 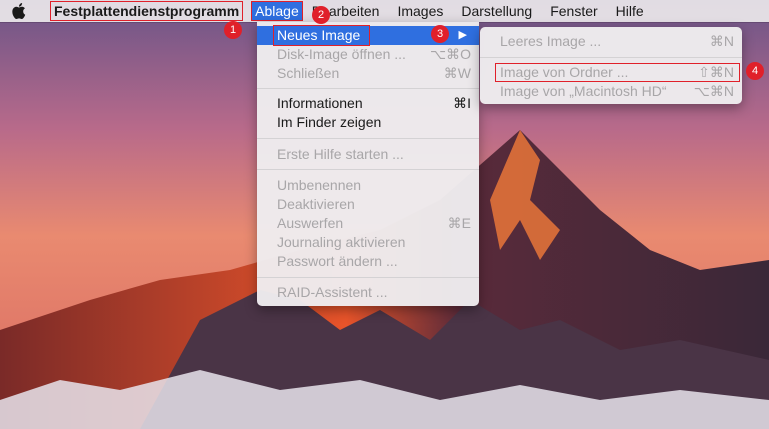 What do you see at coordinates (420, 11) in the screenshot?
I see `menu-images: Images` at bounding box center [420, 11].